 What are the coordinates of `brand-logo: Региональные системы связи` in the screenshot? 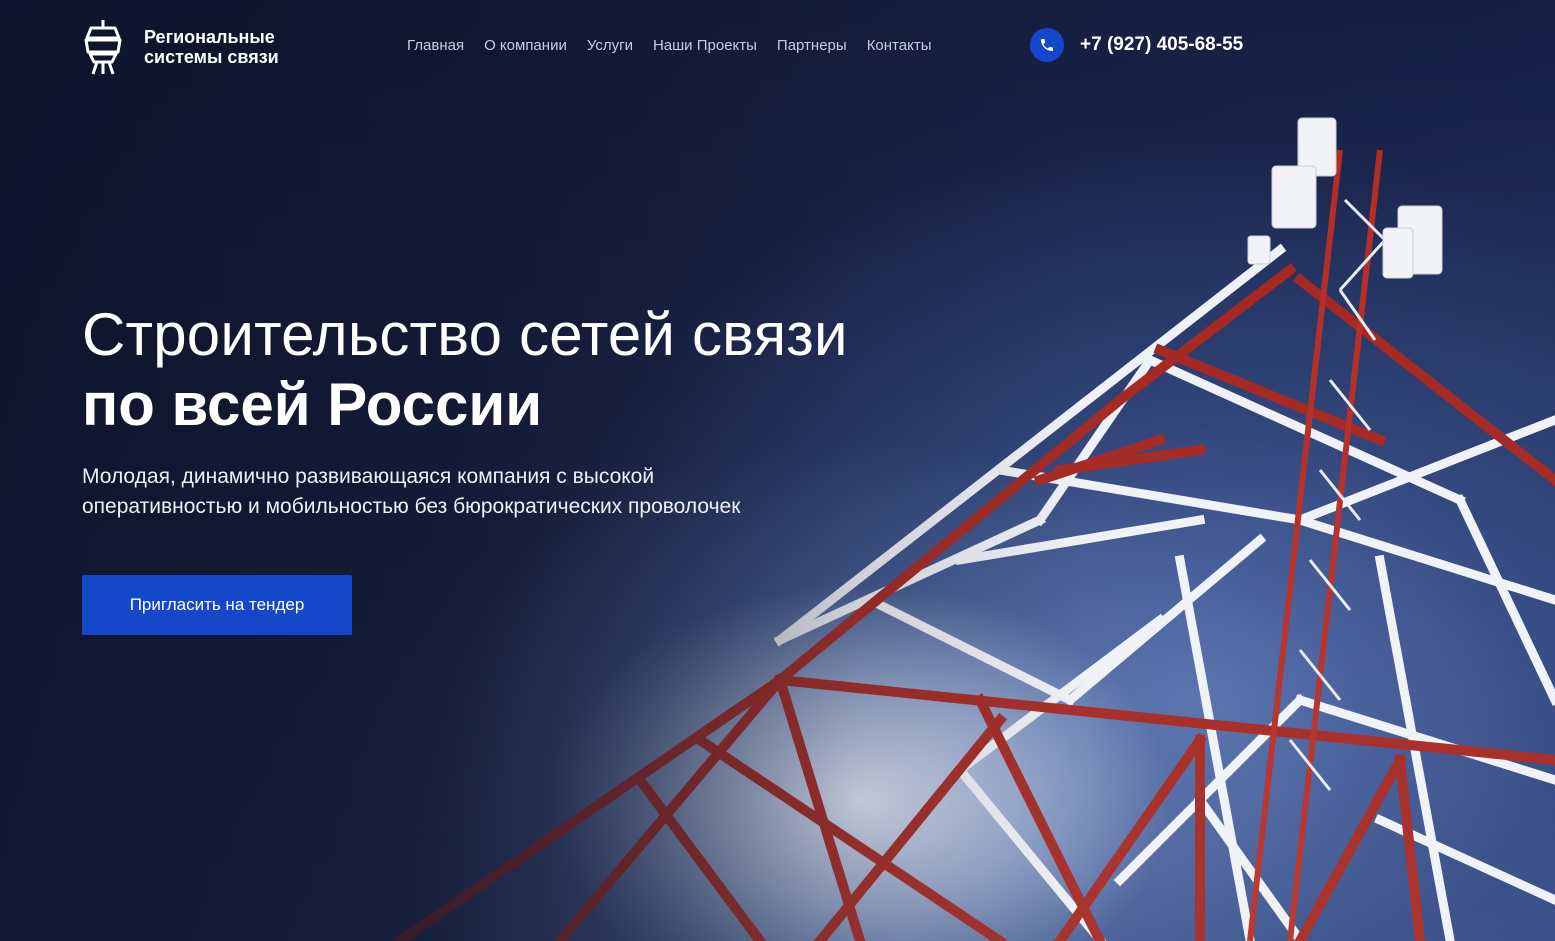 It's located at (180, 47).